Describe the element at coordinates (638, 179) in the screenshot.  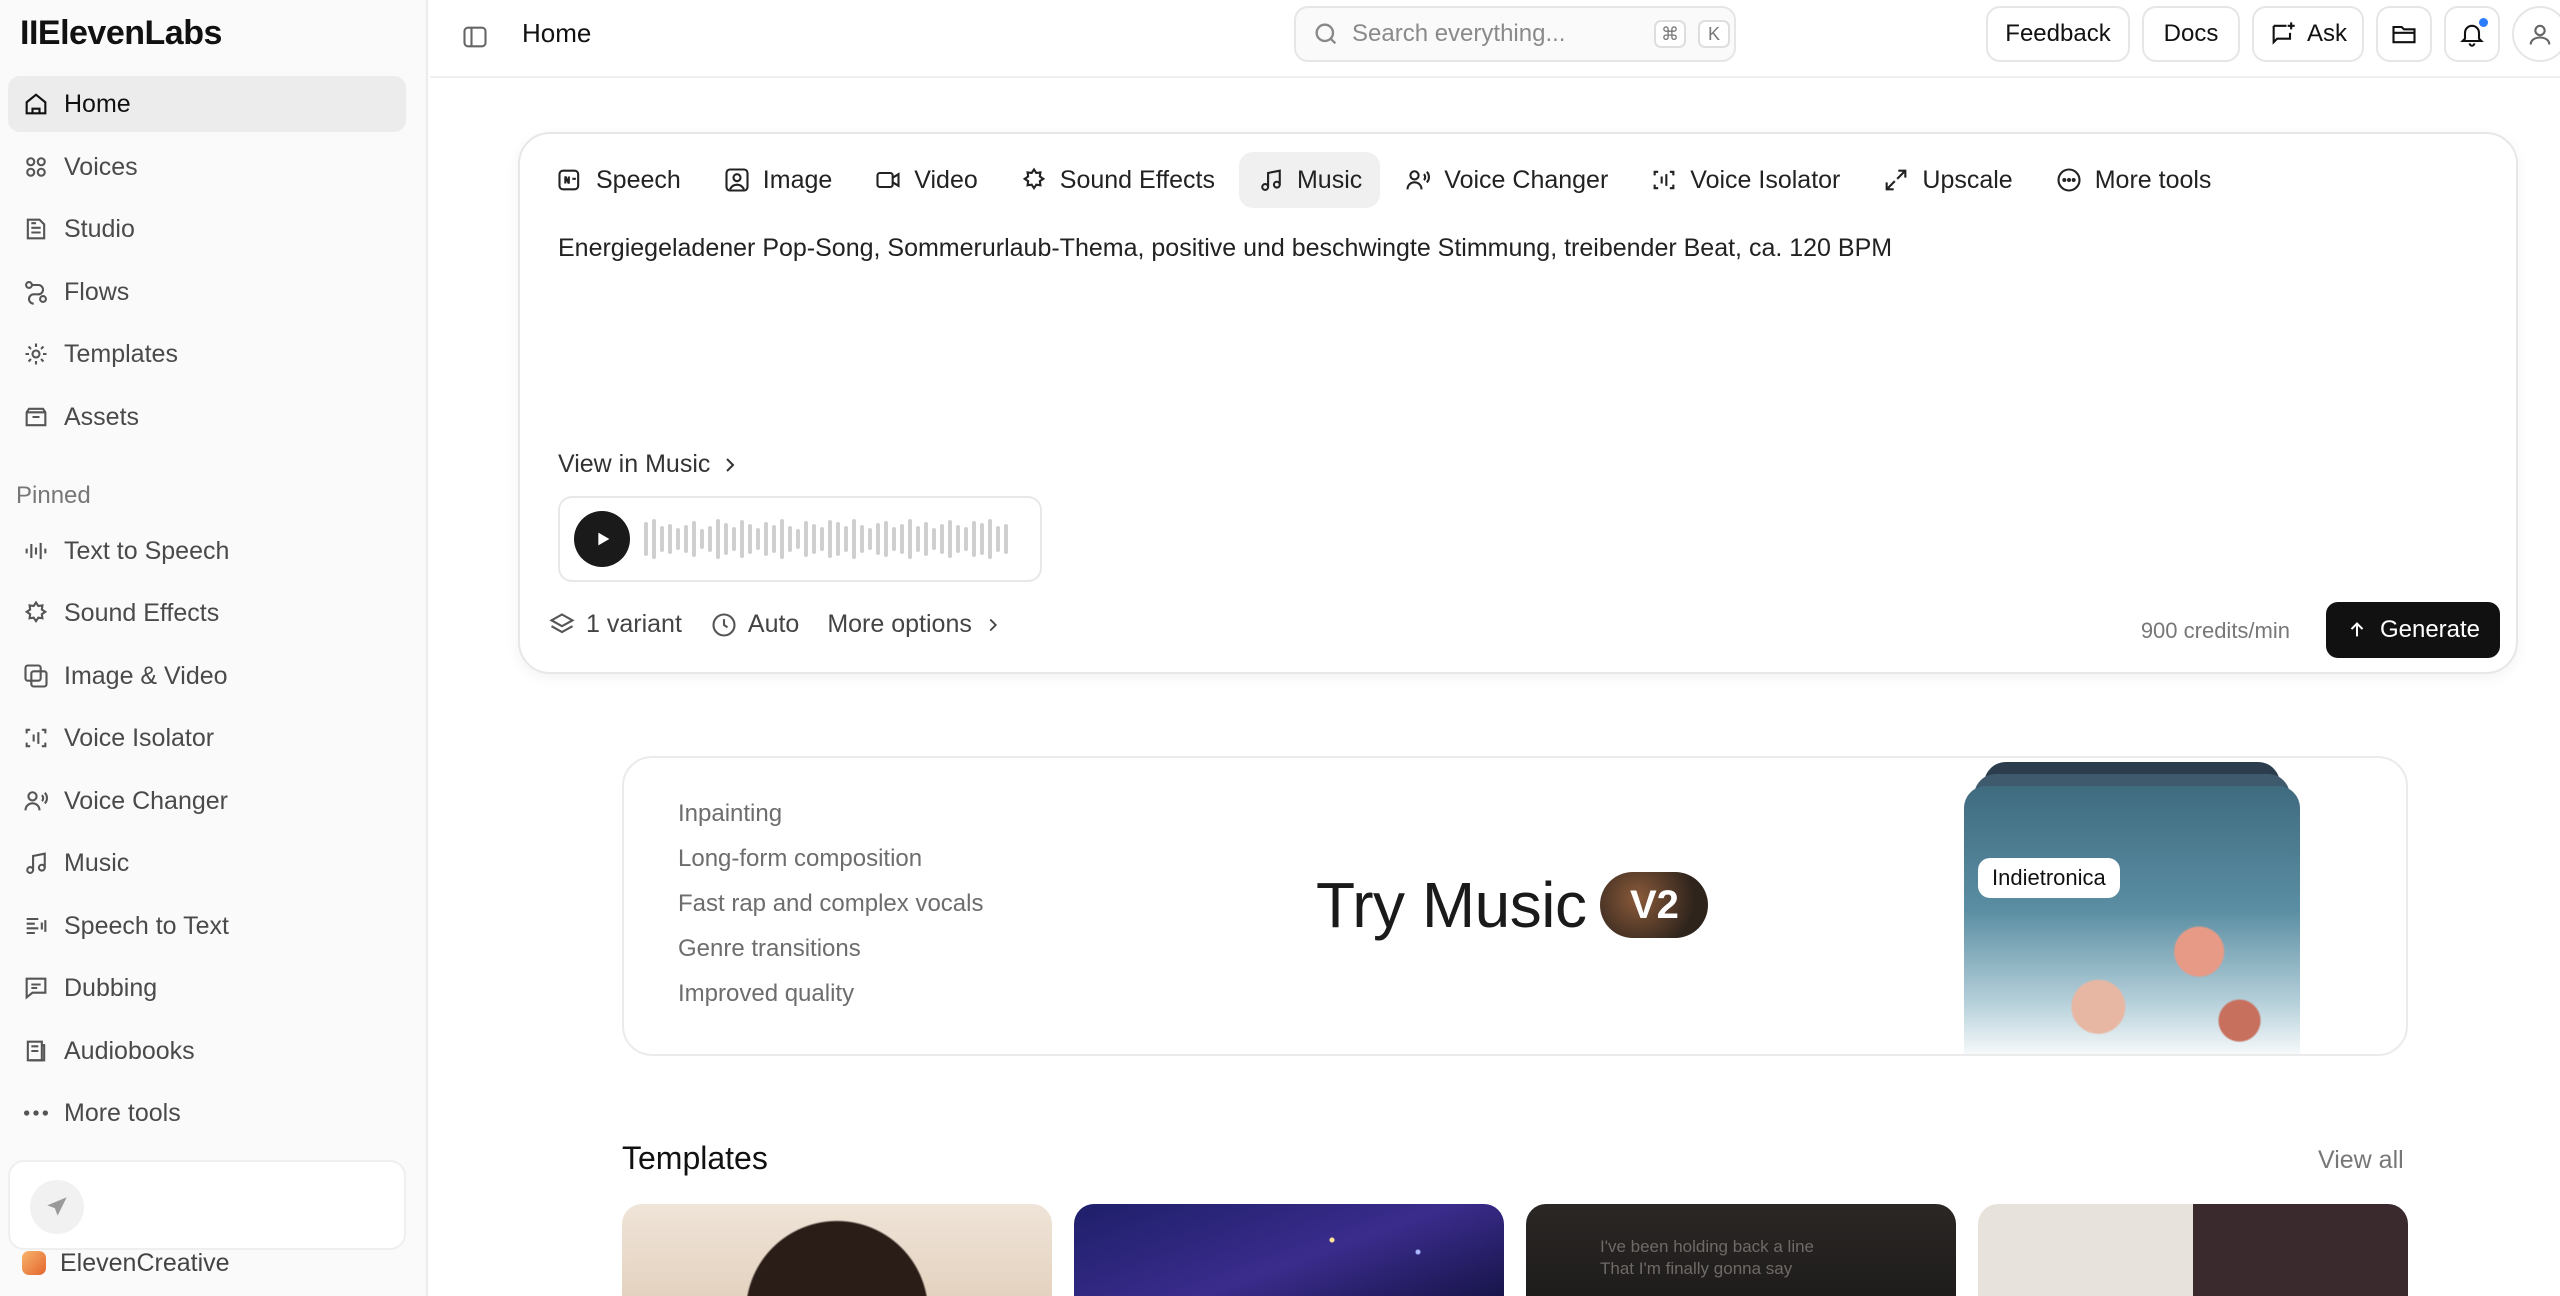
I see `tab-label: Speech` at that location.